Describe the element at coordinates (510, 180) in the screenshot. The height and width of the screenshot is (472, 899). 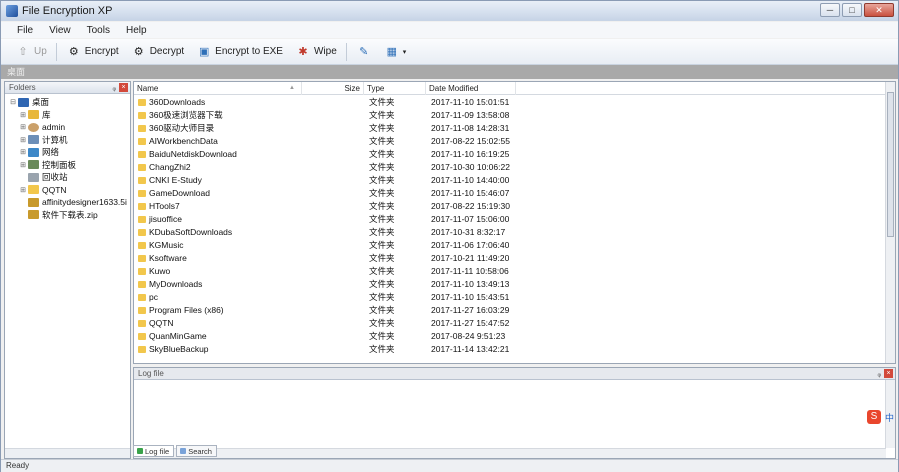
I see `table-row: CNKI E-Study 文件夹 2017-11-10 14:40:00` at that location.